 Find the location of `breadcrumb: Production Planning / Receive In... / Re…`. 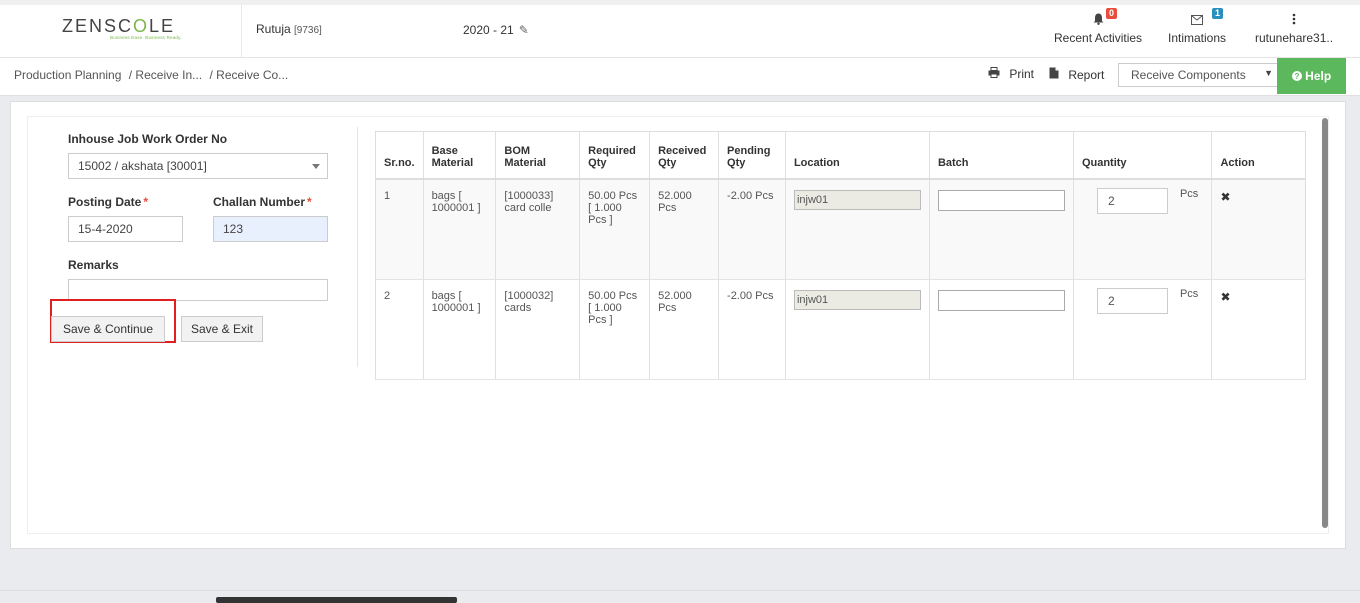

breadcrumb: Production Planning / Receive In... / Re… is located at coordinates (153, 75).